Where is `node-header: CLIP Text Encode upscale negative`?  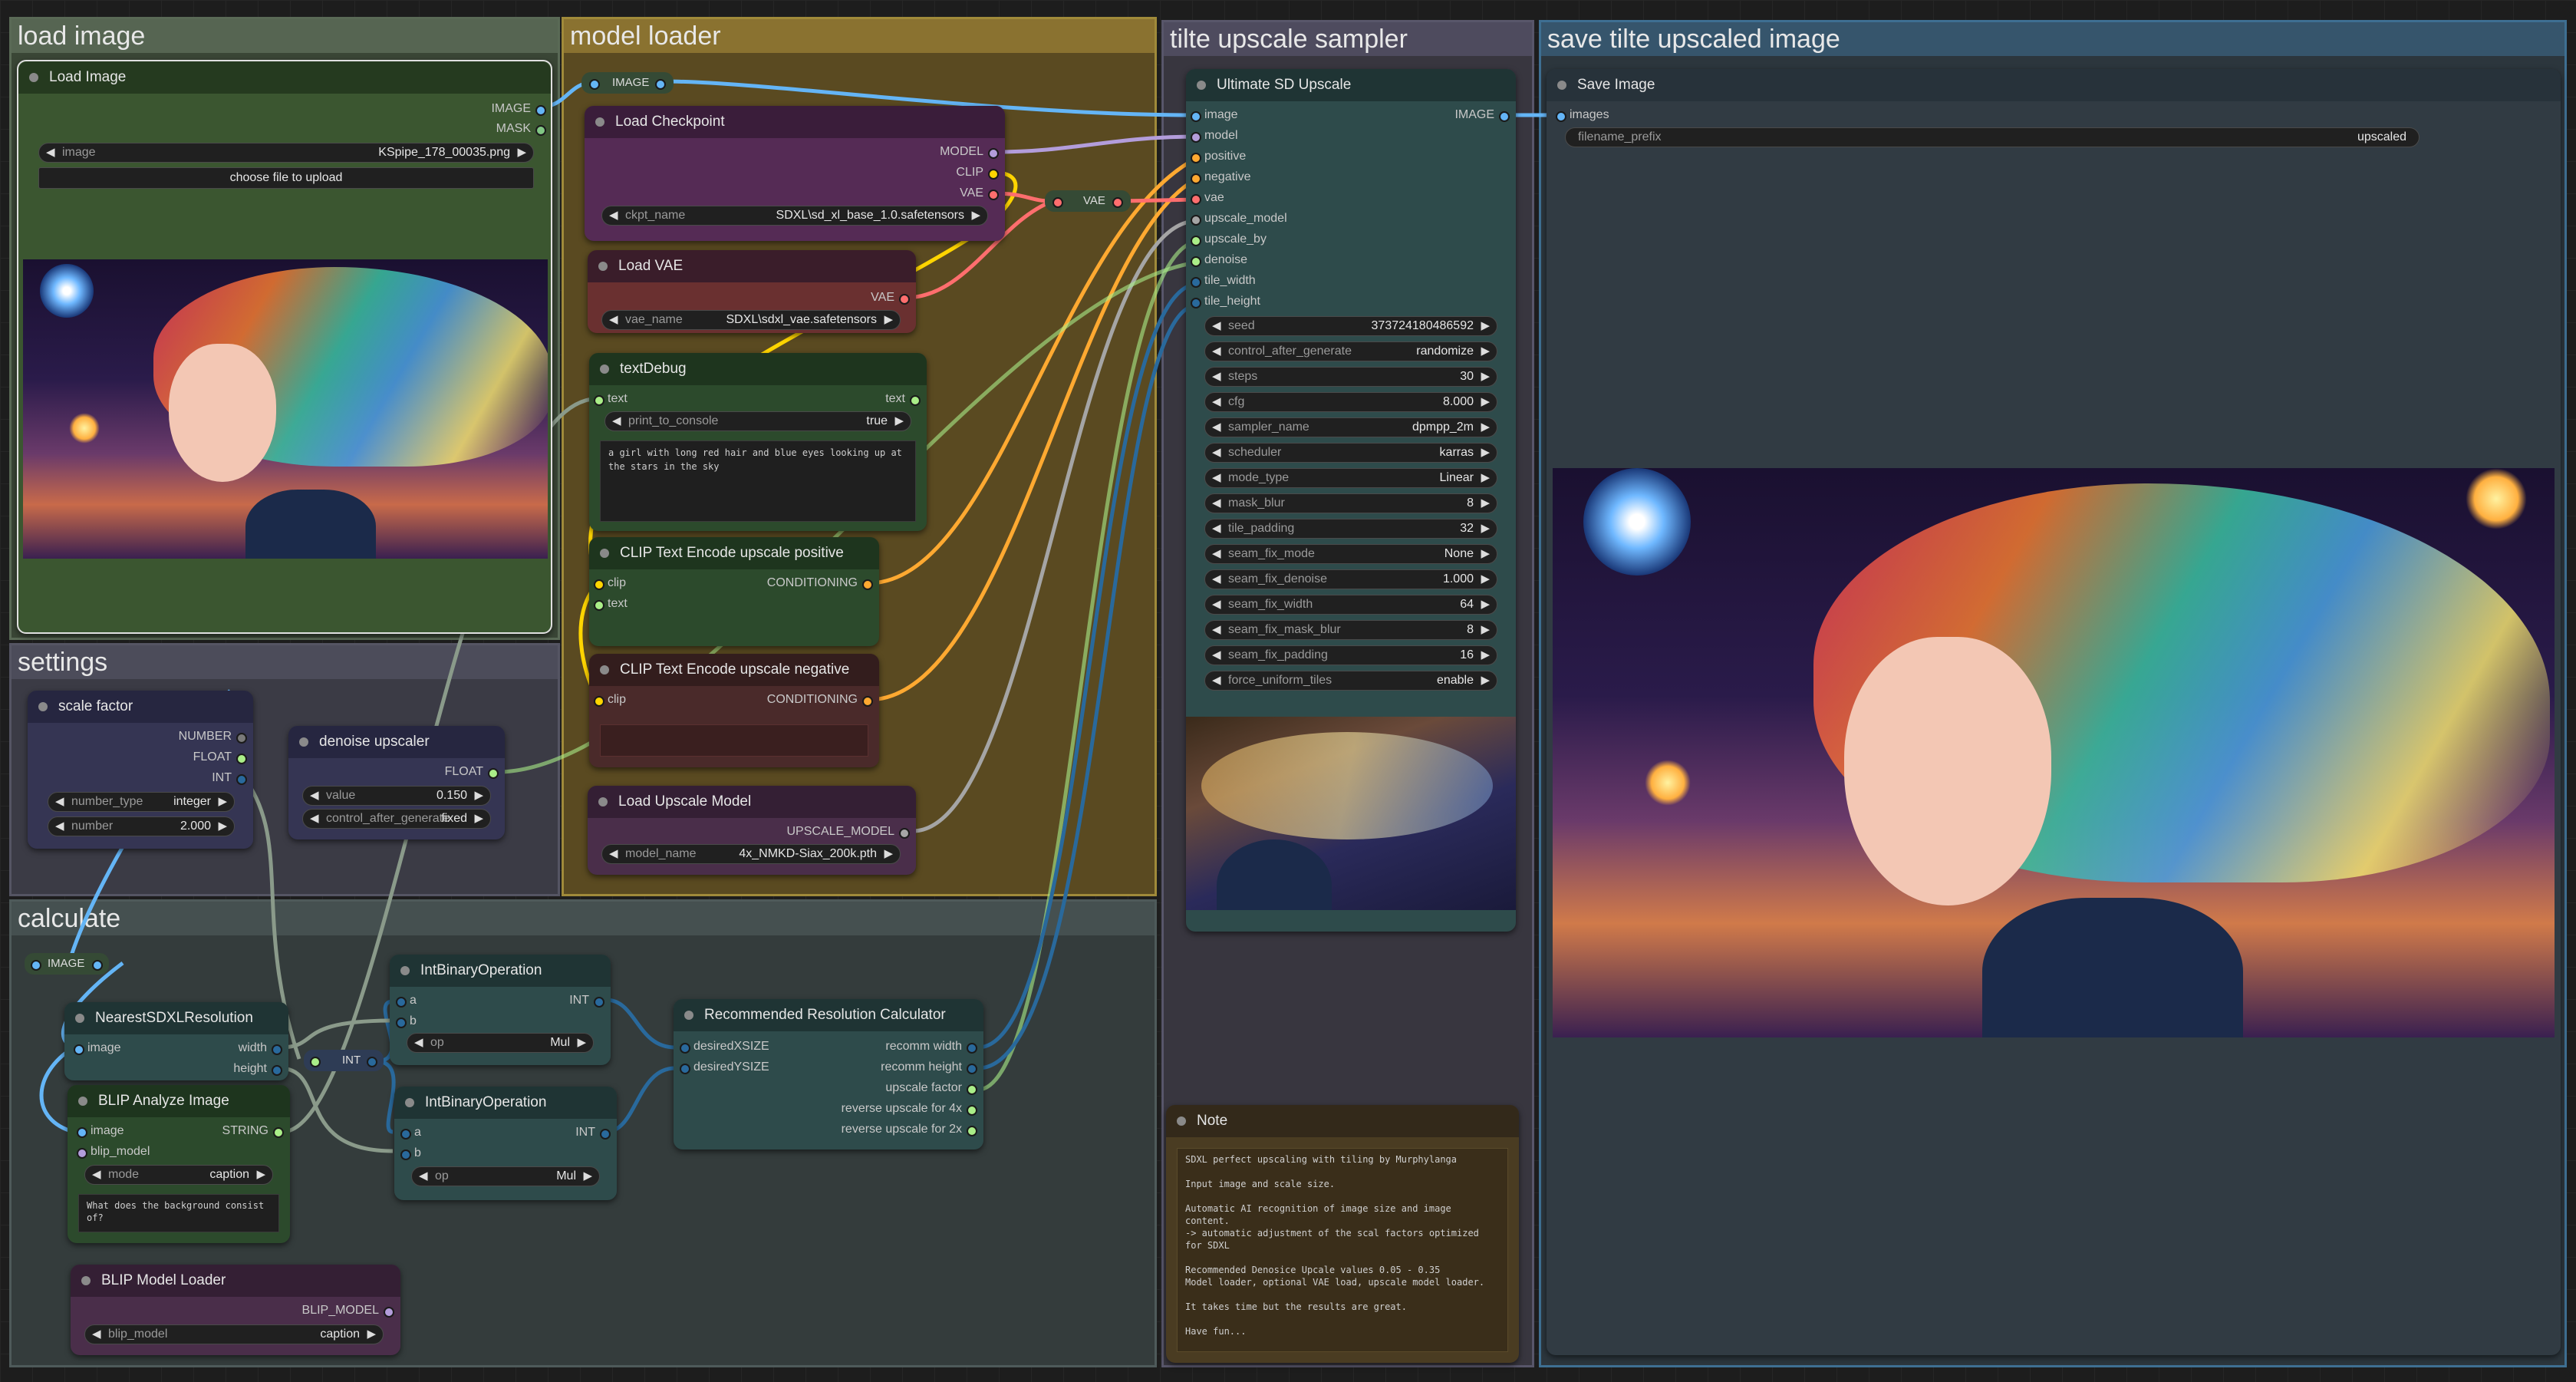
node-header: CLIP Text Encode upscale negative is located at coordinates (734, 670).